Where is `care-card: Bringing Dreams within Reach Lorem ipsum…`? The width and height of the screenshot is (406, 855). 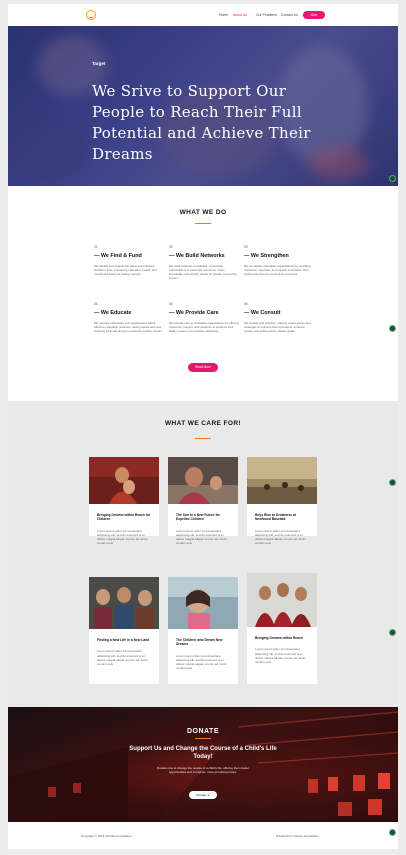
care-card: Bringing Dreams within Reach Lorem ipsum… is located at coordinates (282, 628).